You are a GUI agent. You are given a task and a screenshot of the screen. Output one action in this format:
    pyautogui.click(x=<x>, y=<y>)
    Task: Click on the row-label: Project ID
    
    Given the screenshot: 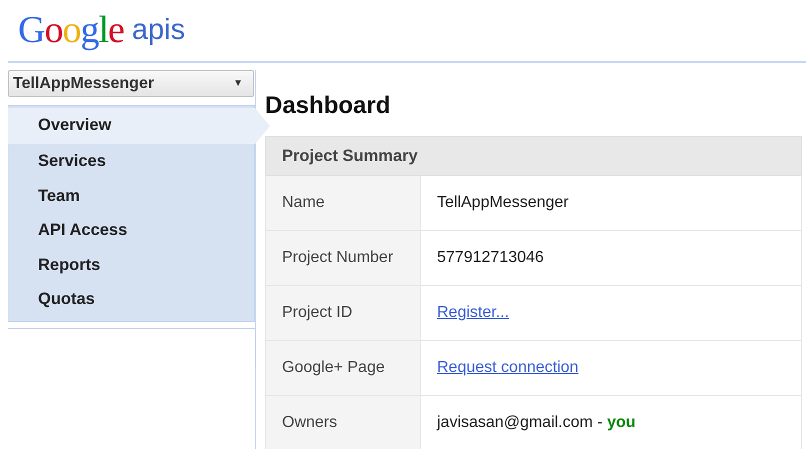 What is the action you would take?
    pyautogui.click(x=343, y=313)
    